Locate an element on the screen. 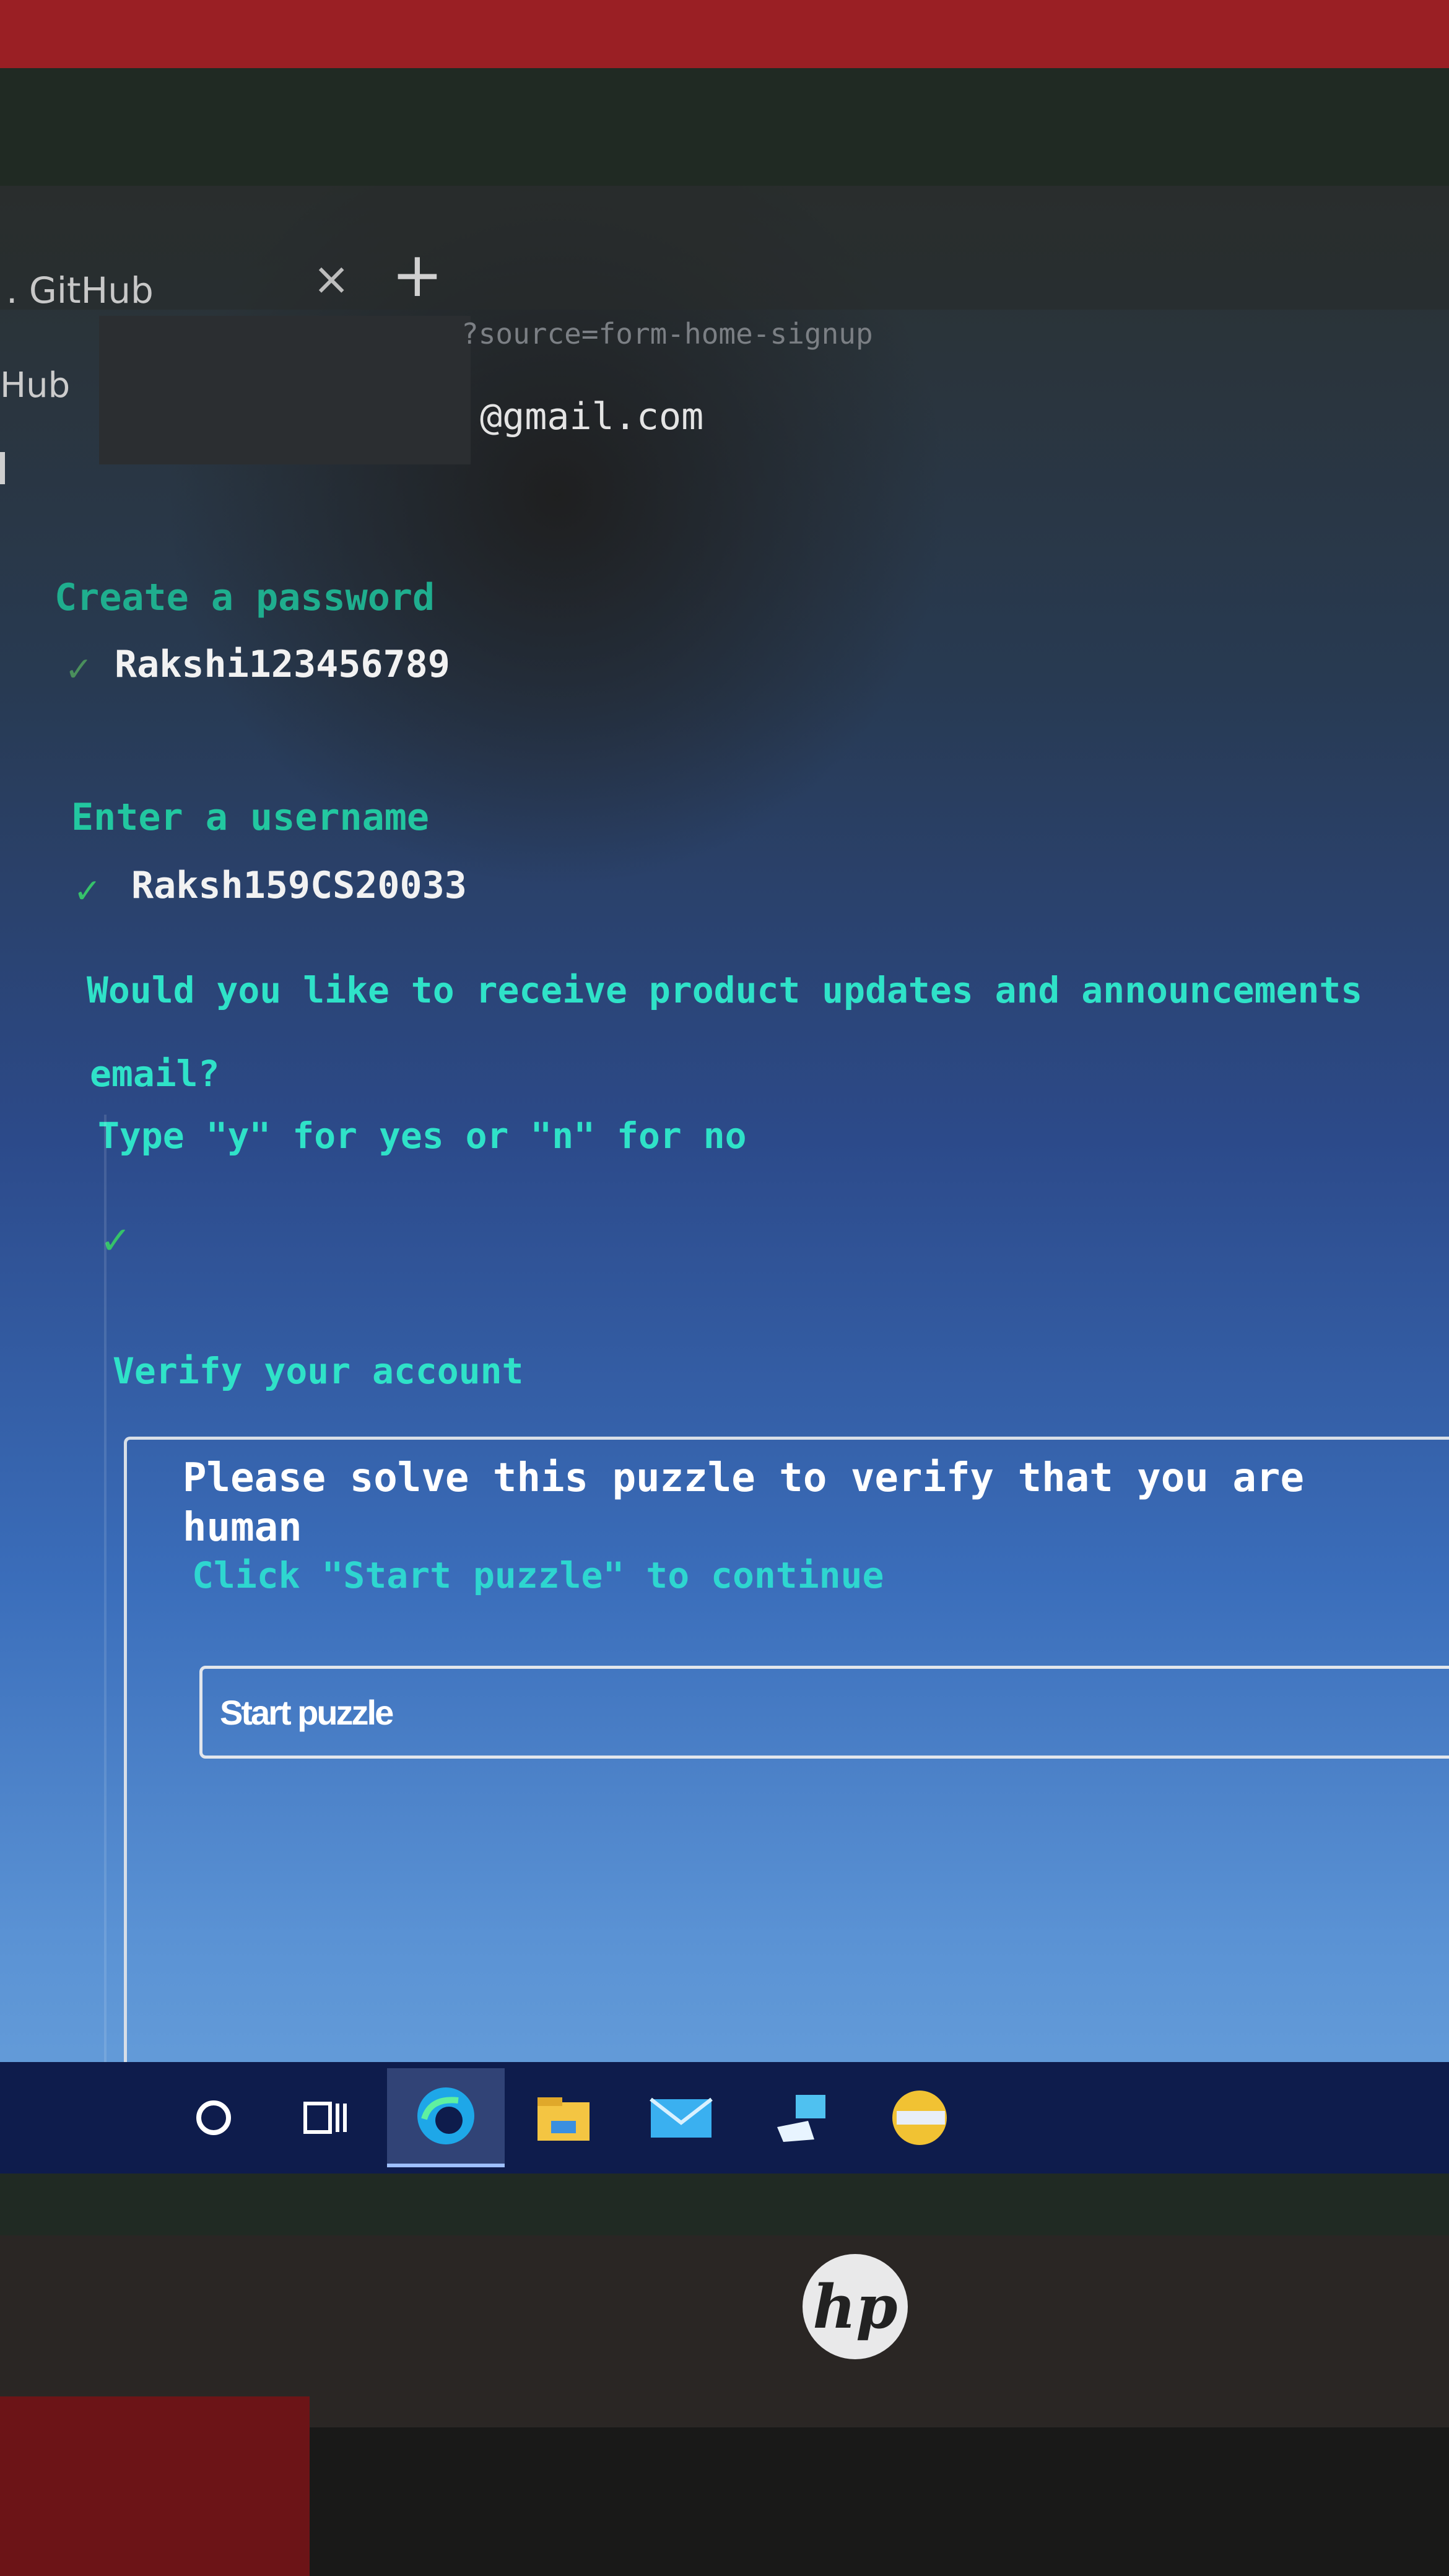 The width and height of the screenshot is (1449, 2576). hp-logo: hp is located at coordinates (855, 2306).